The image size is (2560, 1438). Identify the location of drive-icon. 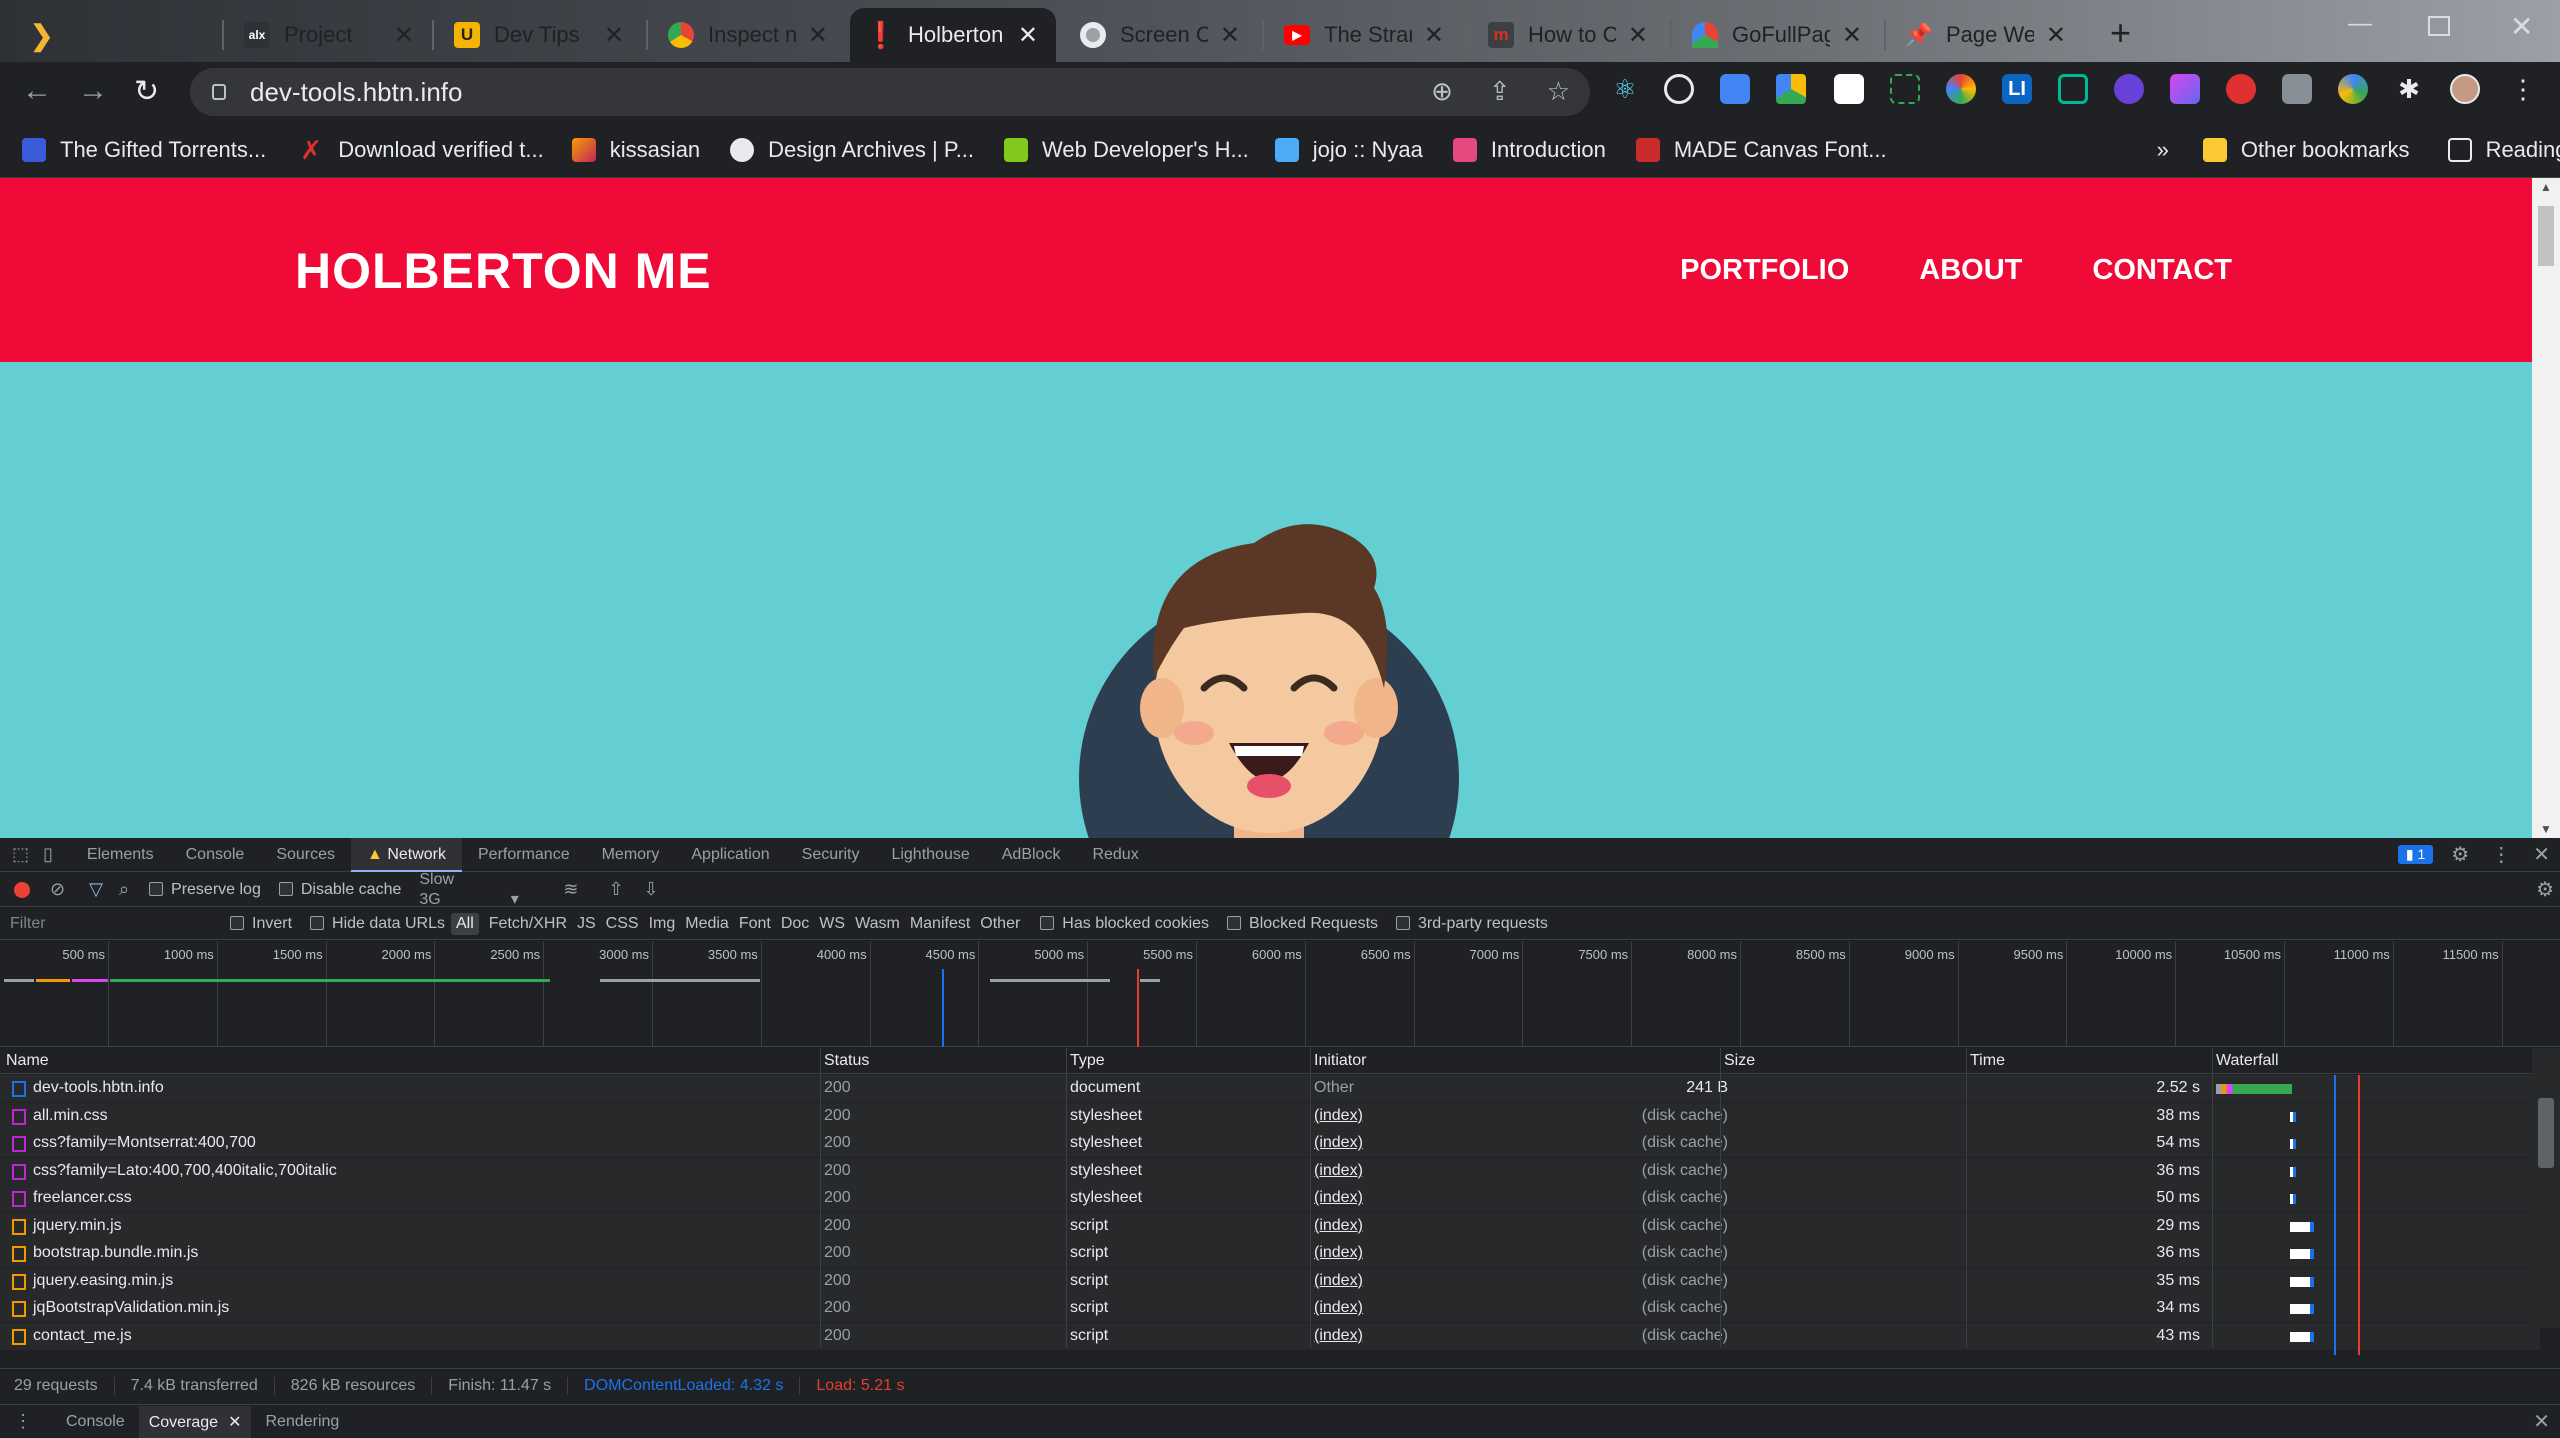
(1791, 89).